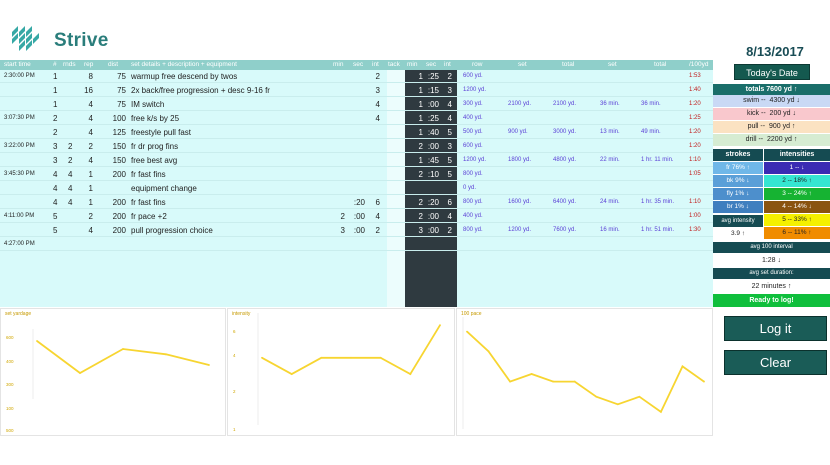 The width and height of the screenshot is (830, 465). What do you see at coordinates (356, 188) in the screenshot?
I see `table-row: 4 4 1 equipment change 0 yd.` at bounding box center [356, 188].